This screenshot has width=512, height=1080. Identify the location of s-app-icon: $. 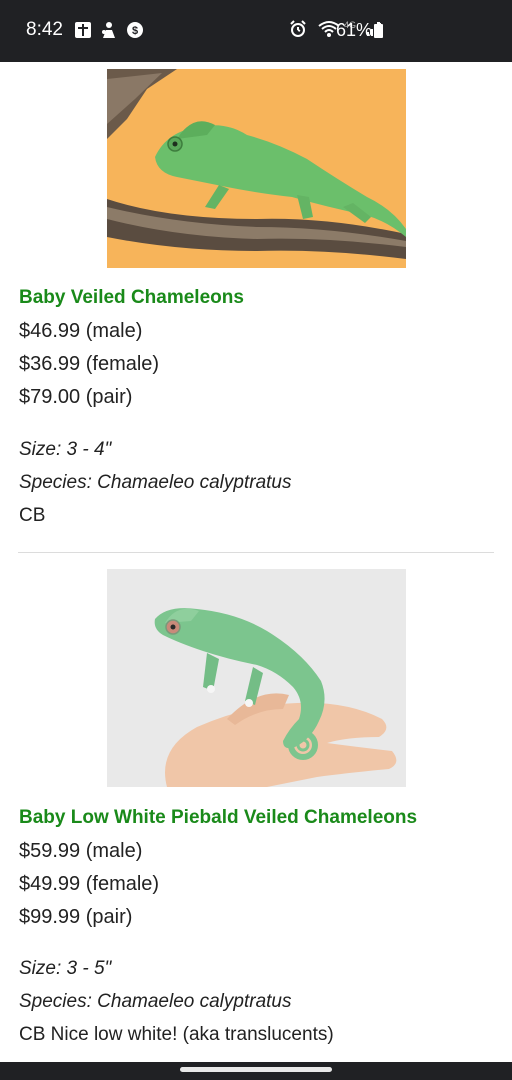
(135, 30).